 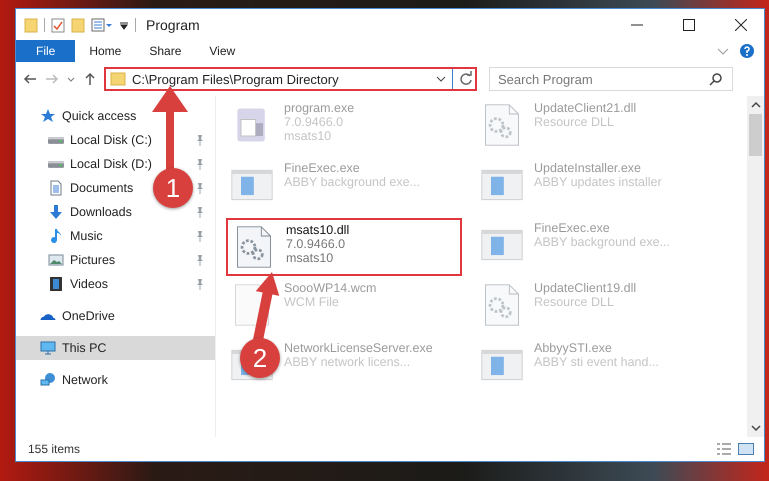 What do you see at coordinates (93, 260) in the screenshot?
I see `nav-item: Pictures` at bounding box center [93, 260].